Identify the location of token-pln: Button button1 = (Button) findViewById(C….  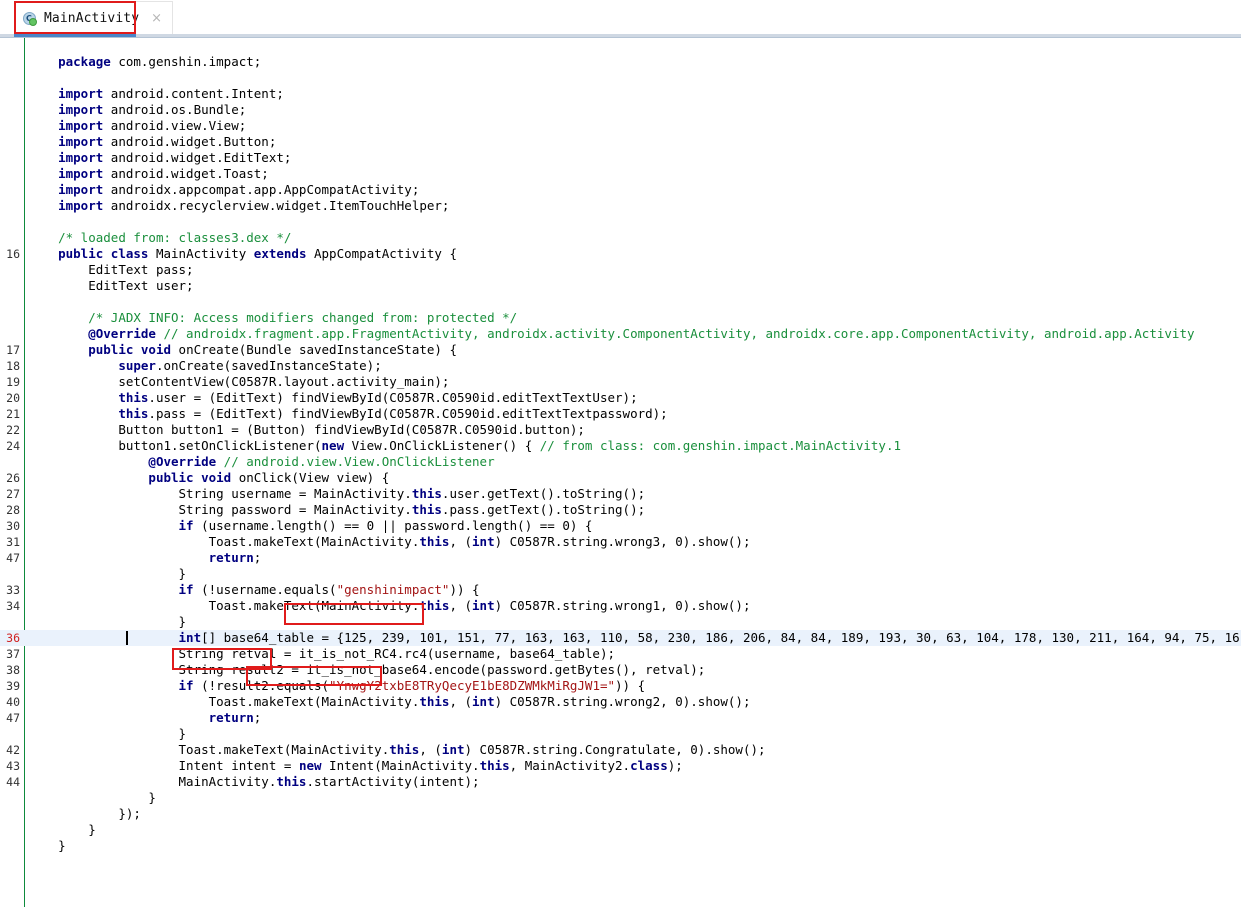
(351, 429).